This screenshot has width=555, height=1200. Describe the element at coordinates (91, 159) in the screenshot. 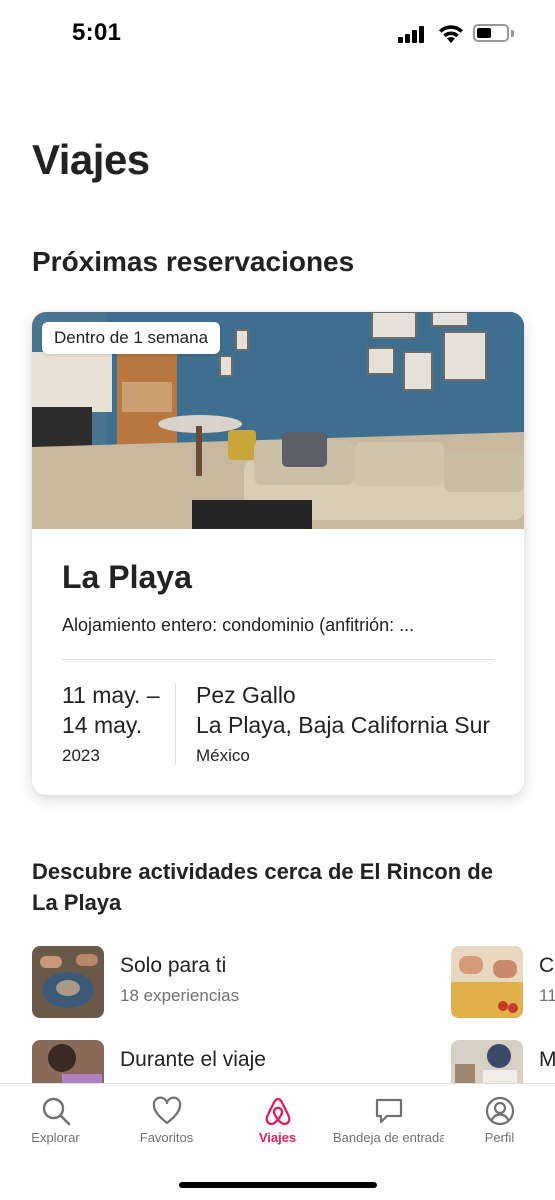

I see `page-title: Viajes` at that location.